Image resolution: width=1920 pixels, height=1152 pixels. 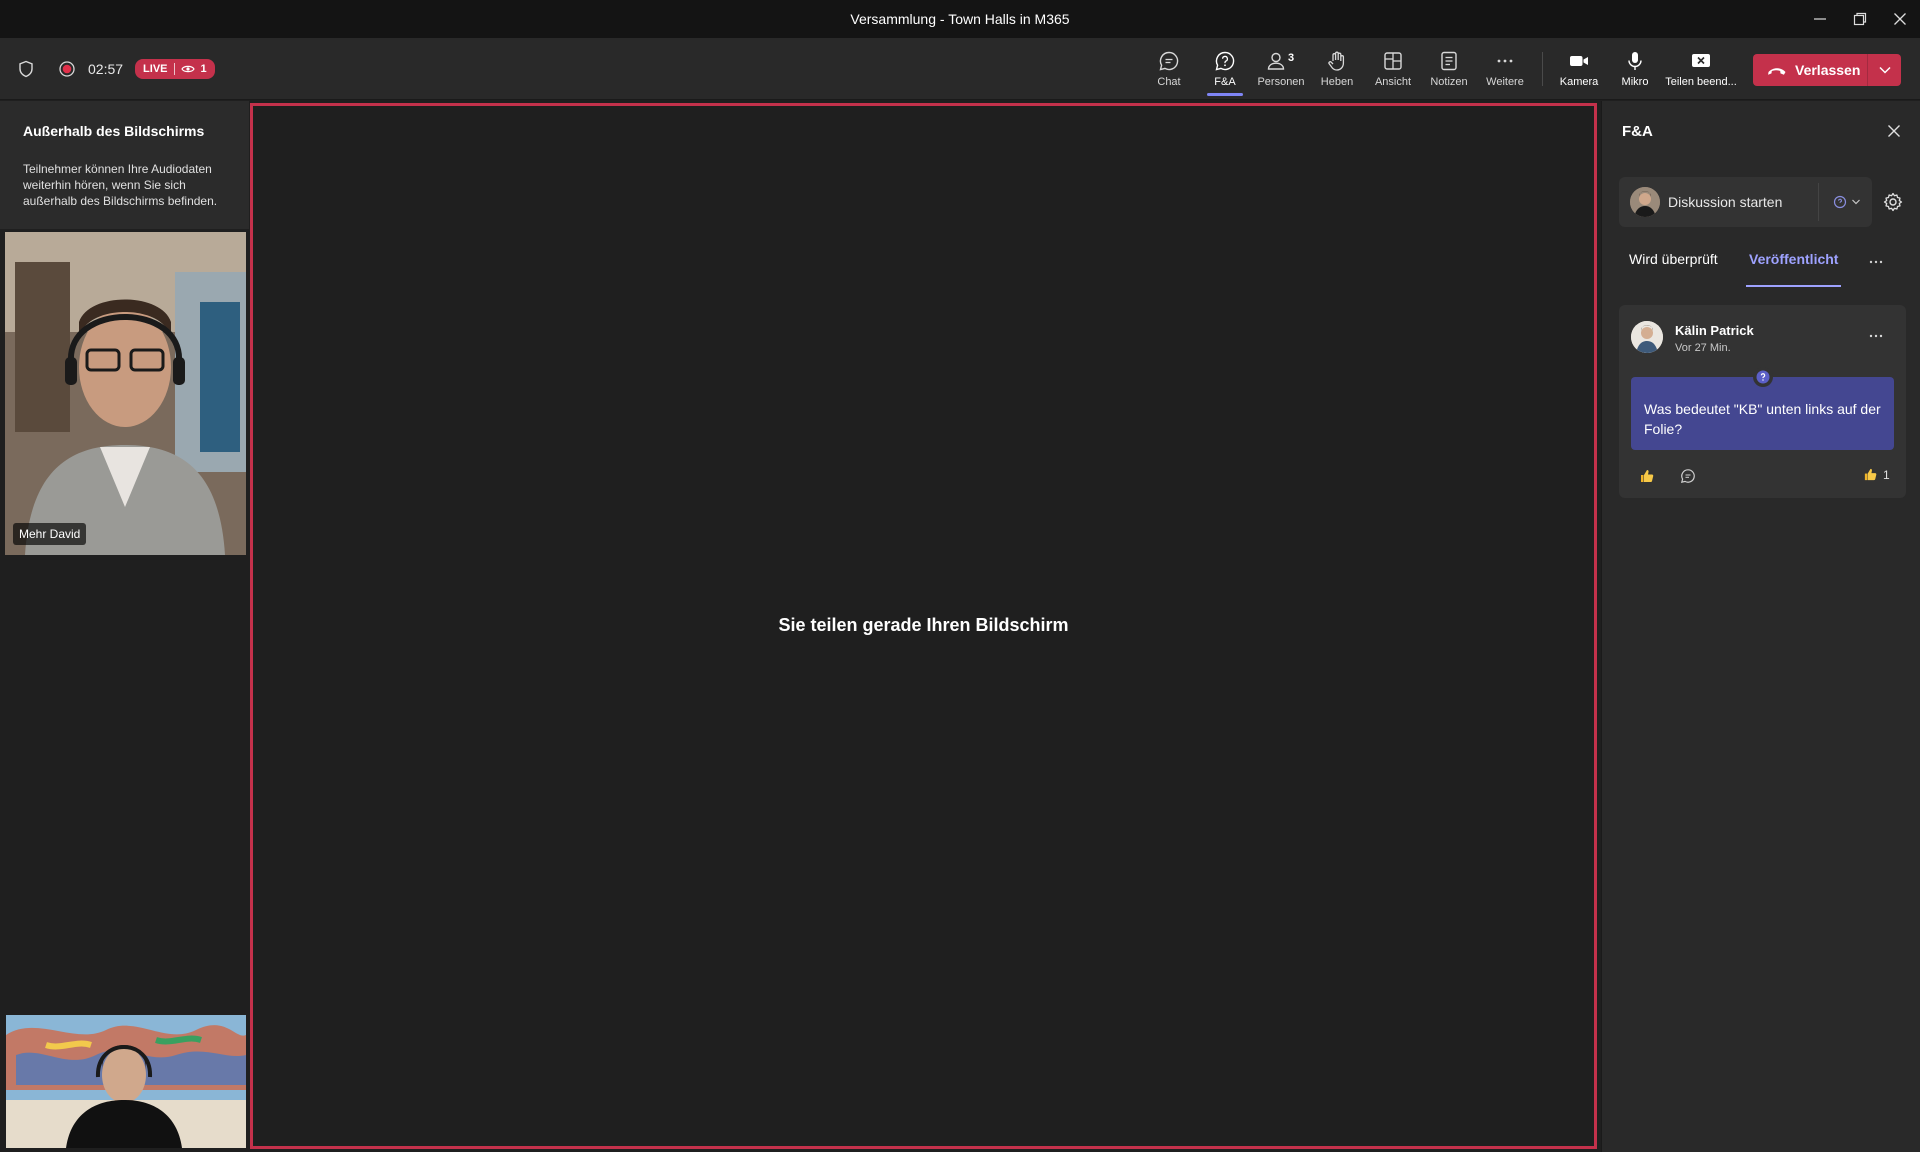 I want to click on question-type-icon, so click(x=1763, y=377).